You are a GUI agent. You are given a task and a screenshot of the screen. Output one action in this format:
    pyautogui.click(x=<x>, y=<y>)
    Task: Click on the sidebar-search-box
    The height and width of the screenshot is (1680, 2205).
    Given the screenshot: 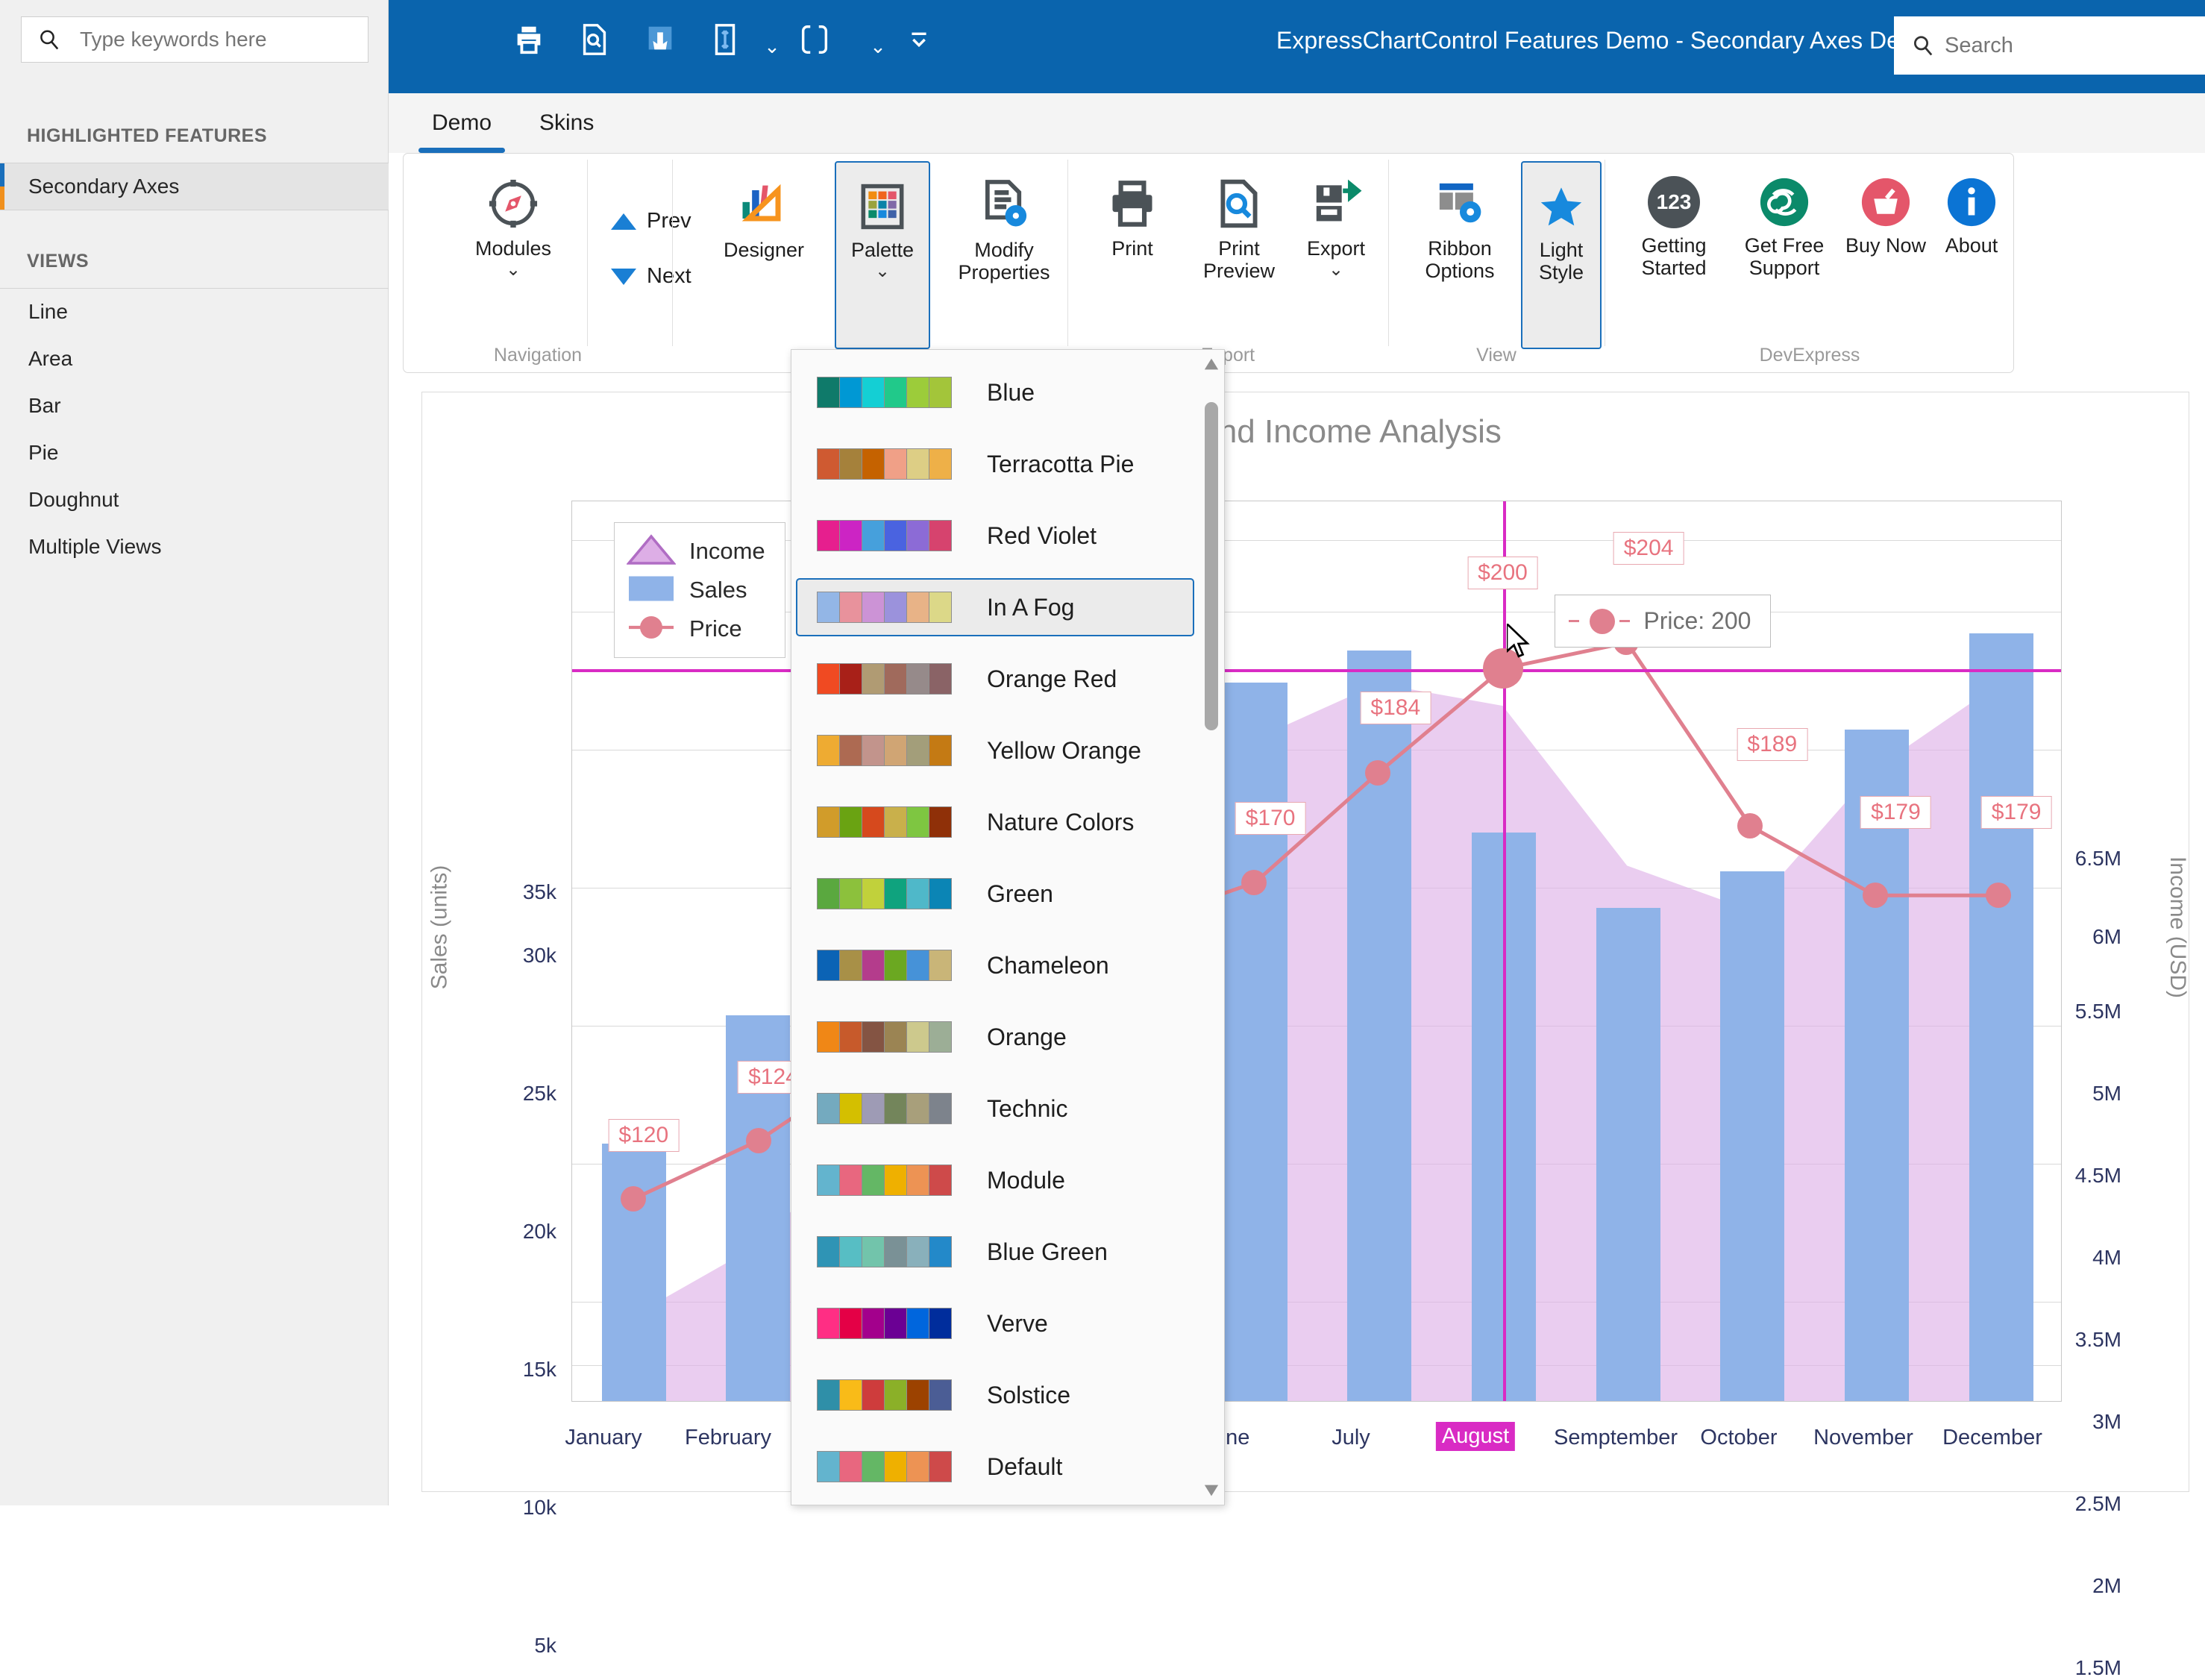 What is the action you would take?
    pyautogui.click(x=194, y=39)
    